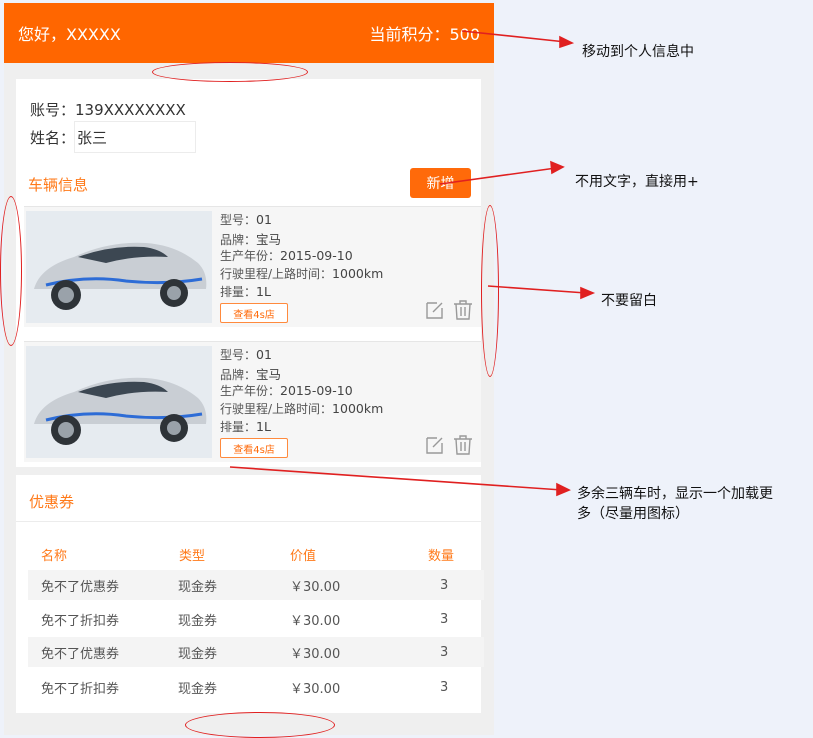 The width and height of the screenshot is (813, 738). I want to click on annotation-no-blank: 不要留白, so click(629, 301).